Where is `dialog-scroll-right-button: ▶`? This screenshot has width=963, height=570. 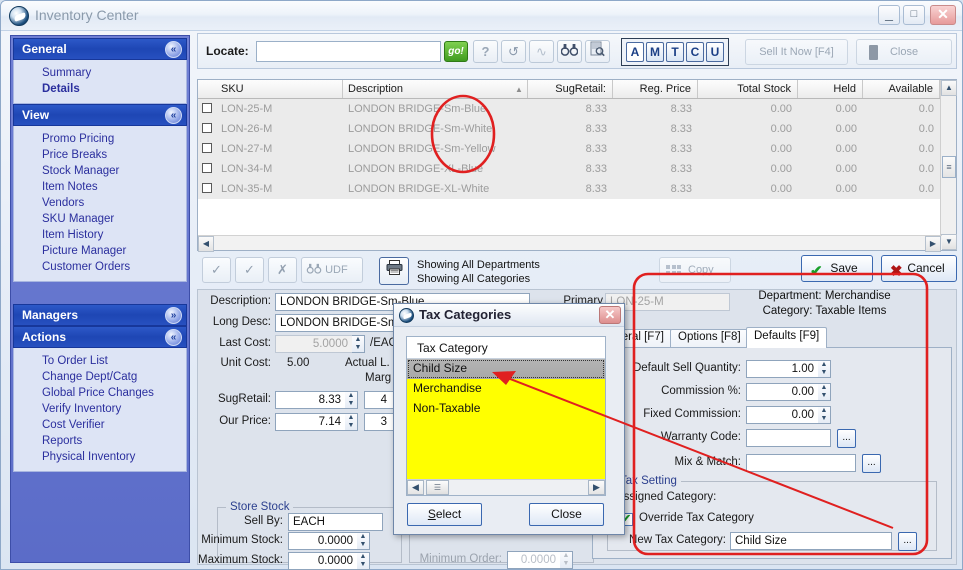
dialog-scroll-right-button: ▶ is located at coordinates (596, 487).